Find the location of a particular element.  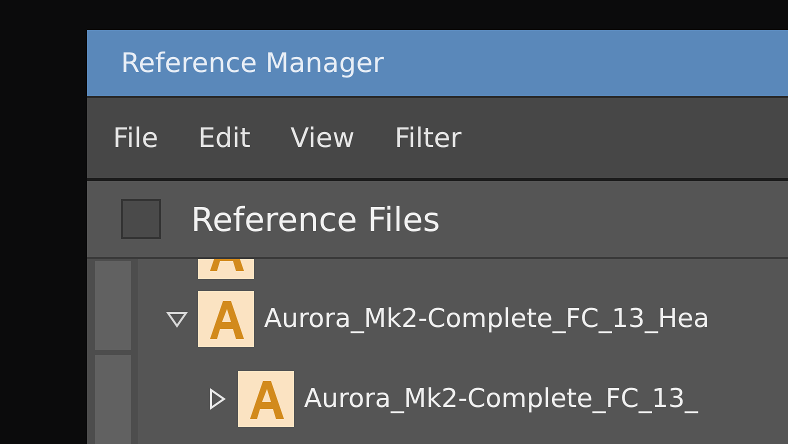

menu-item: View is located at coordinates (322, 138).